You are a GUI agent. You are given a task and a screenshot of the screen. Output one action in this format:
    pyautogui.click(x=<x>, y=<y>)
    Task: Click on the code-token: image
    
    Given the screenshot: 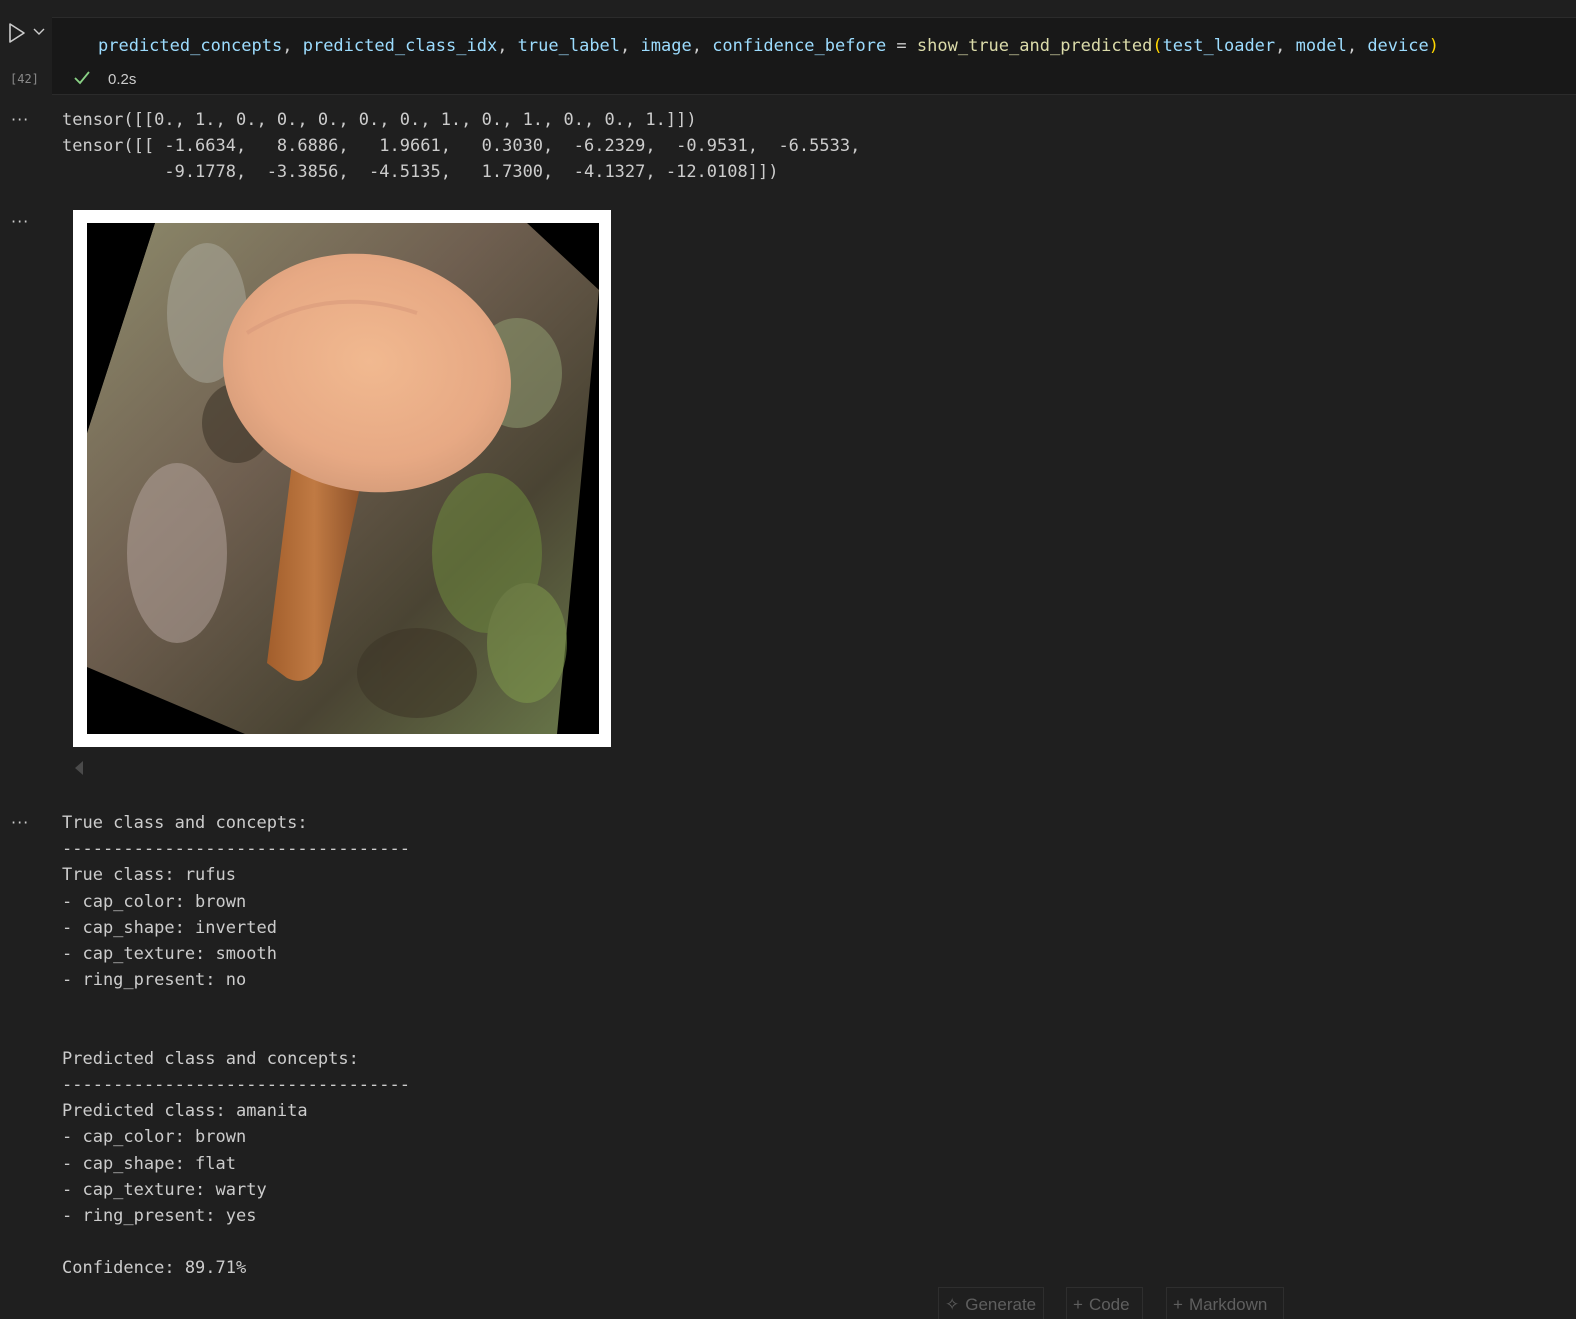 What is the action you would take?
    pyautogui.click(x=666, y=46)
    